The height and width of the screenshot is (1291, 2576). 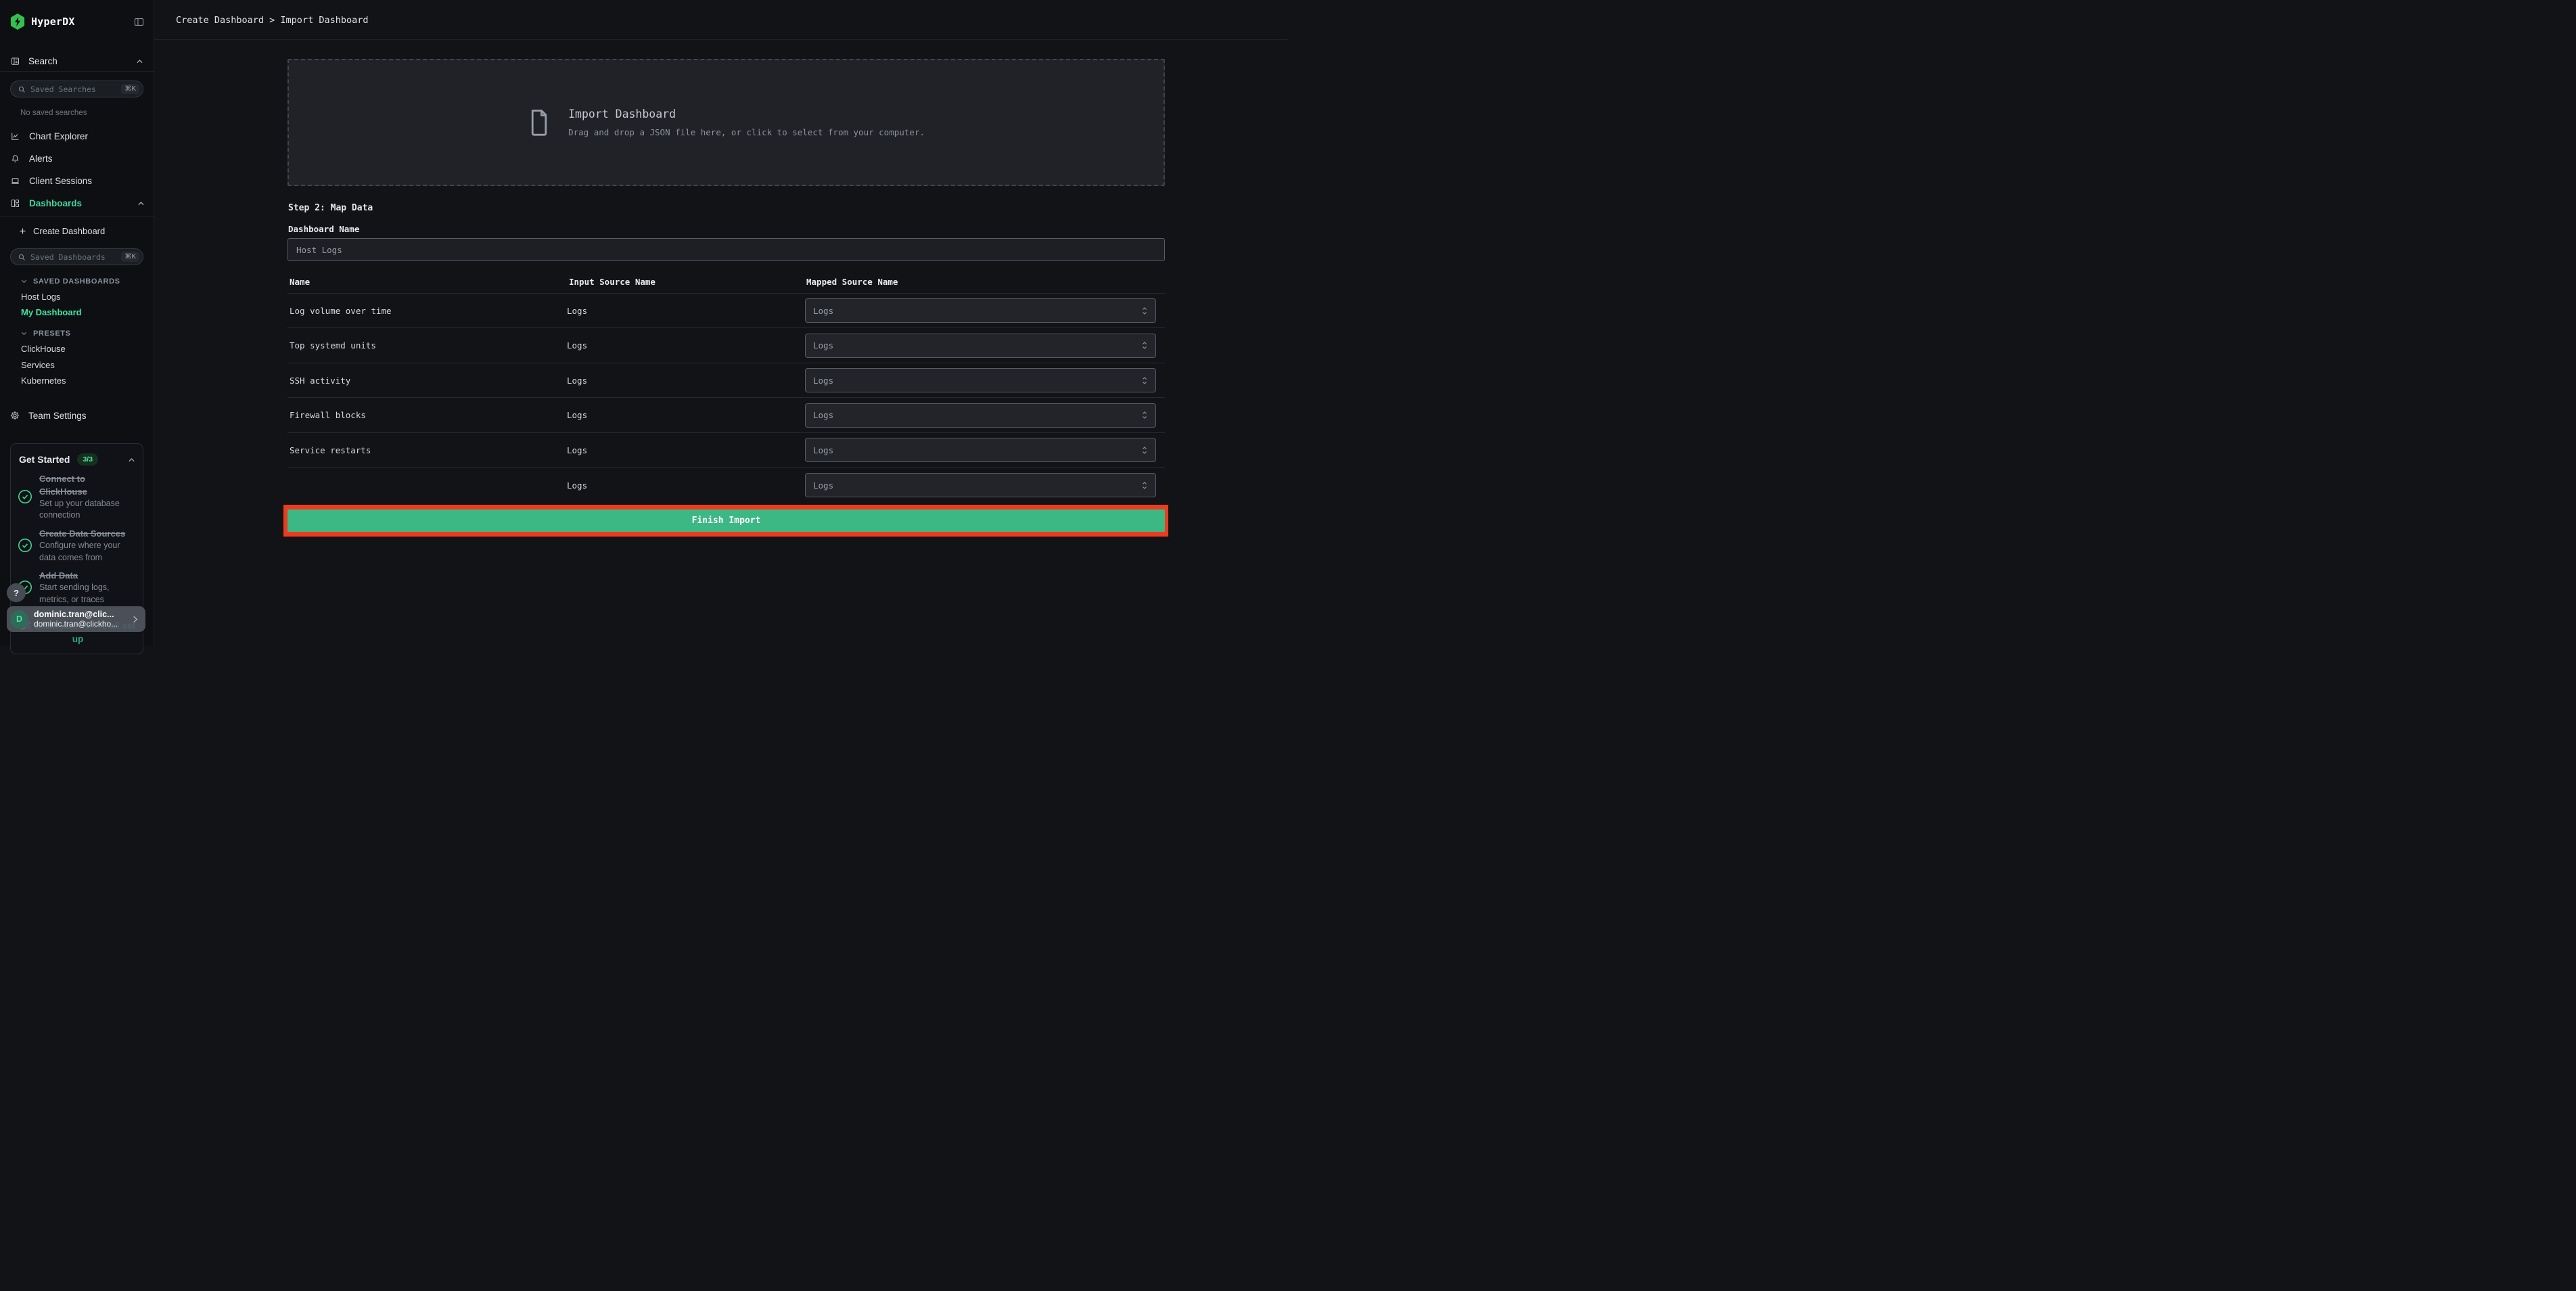 I want to click on preset-services: Services, so click(x=38, y=365).